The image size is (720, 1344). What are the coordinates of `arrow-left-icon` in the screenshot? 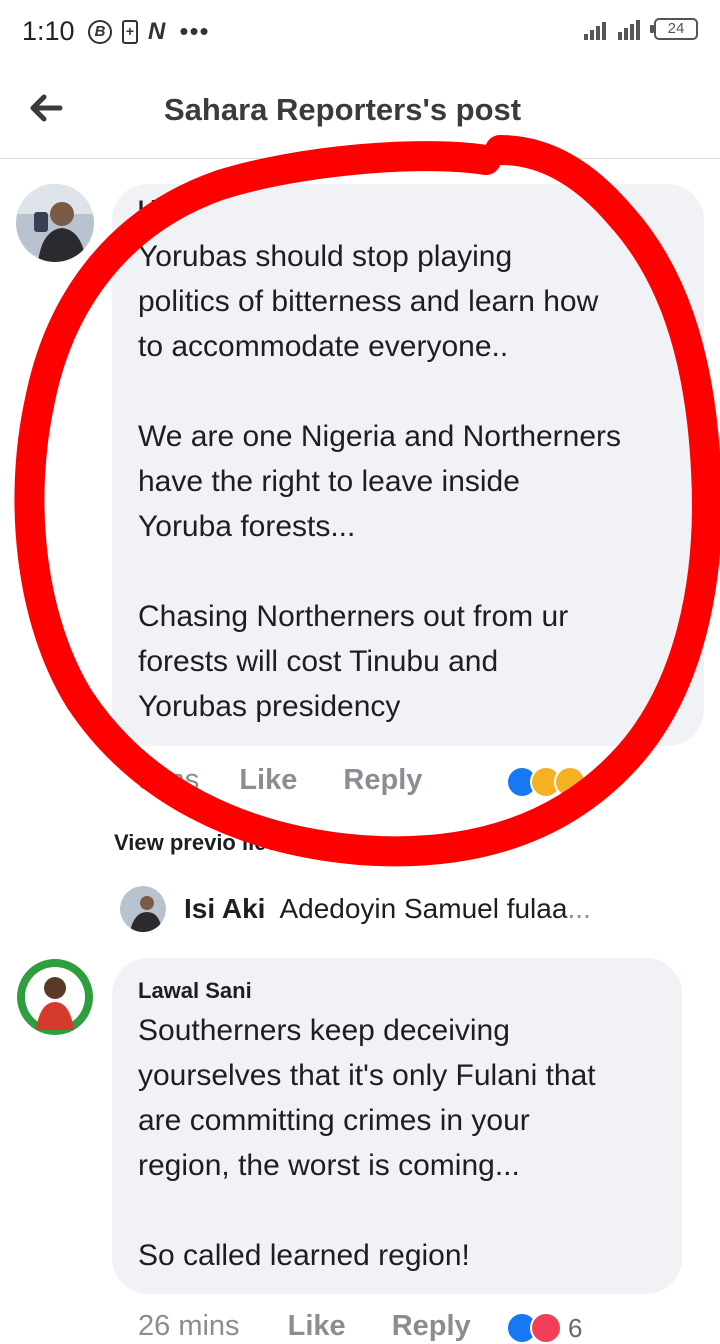 It's located at (46, 108).